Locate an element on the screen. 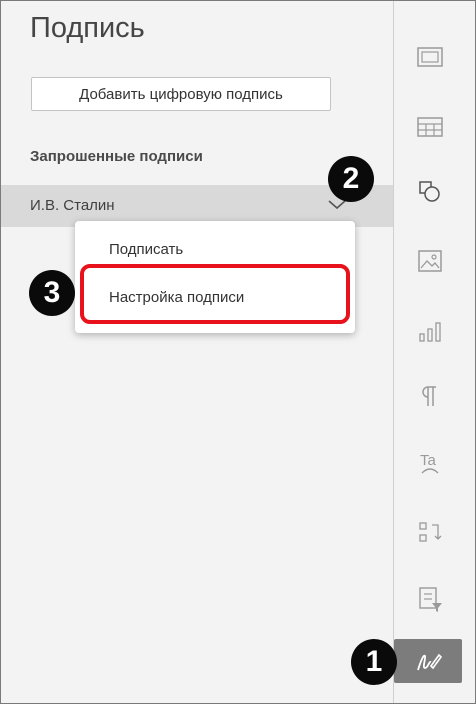  panel-title: Подпись is located at coordinates (87, 28).